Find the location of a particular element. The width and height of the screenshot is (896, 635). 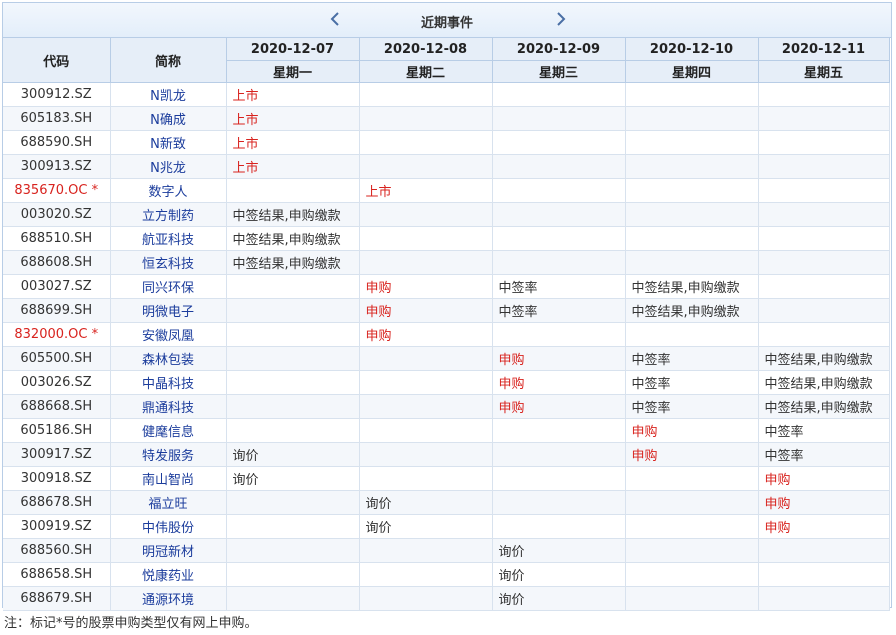

table-row: 003027.SZ 同兴环保 申购 中签率 中签结果,申购缴款 is located at coordinates (446, 286).